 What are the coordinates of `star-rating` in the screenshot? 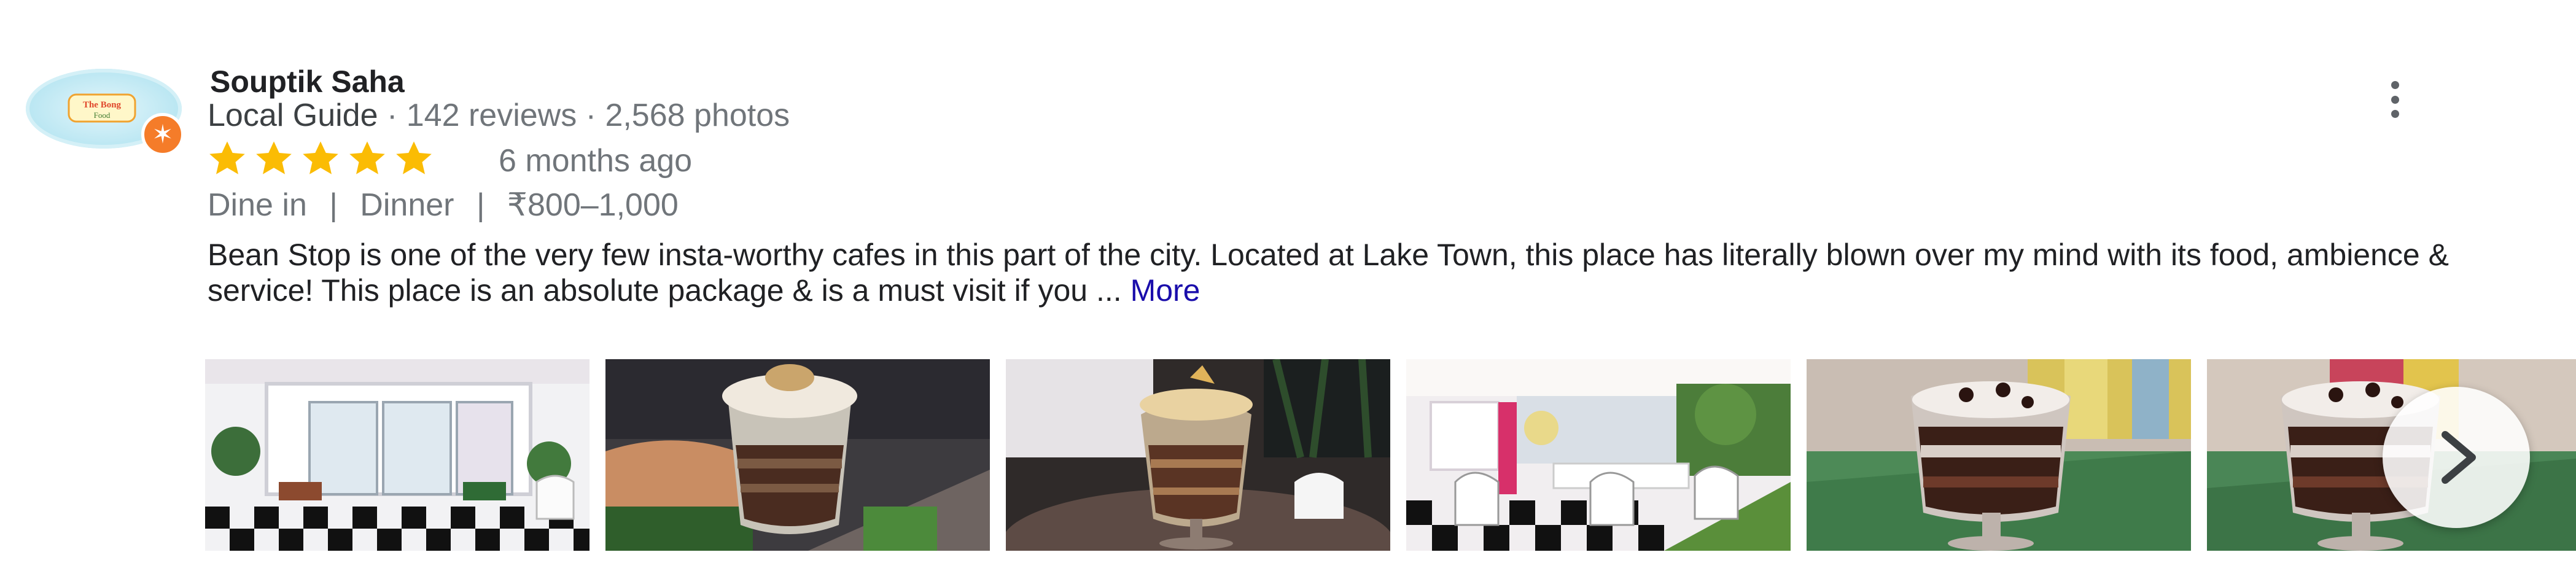 It's located at (320, 158).